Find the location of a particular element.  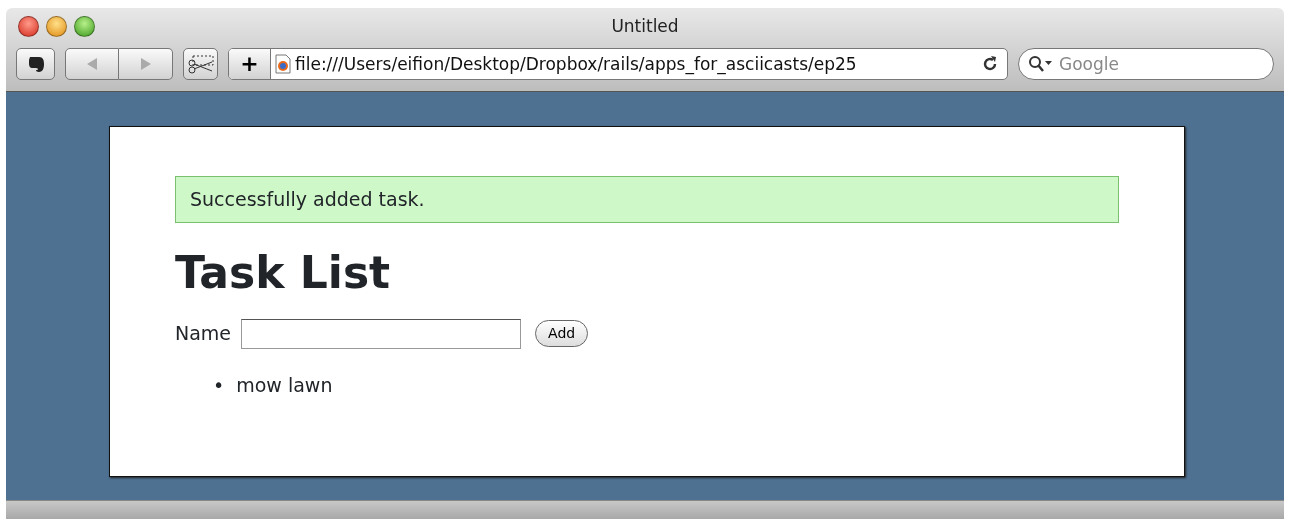

name-label: Name is located at coordinates (203, 334).